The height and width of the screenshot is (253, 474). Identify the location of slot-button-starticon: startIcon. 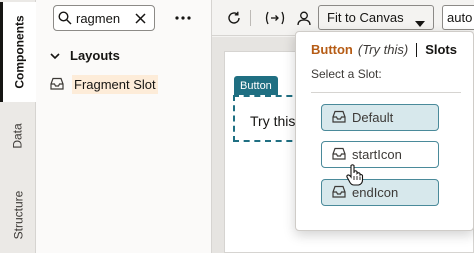
(380, 154).